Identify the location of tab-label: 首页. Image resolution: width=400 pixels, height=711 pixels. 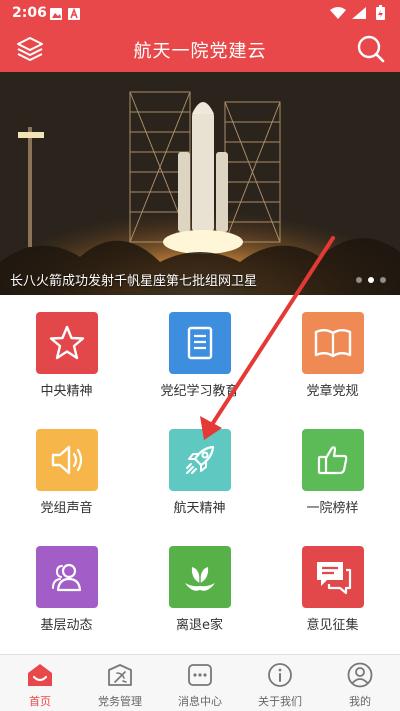
(40, 701).